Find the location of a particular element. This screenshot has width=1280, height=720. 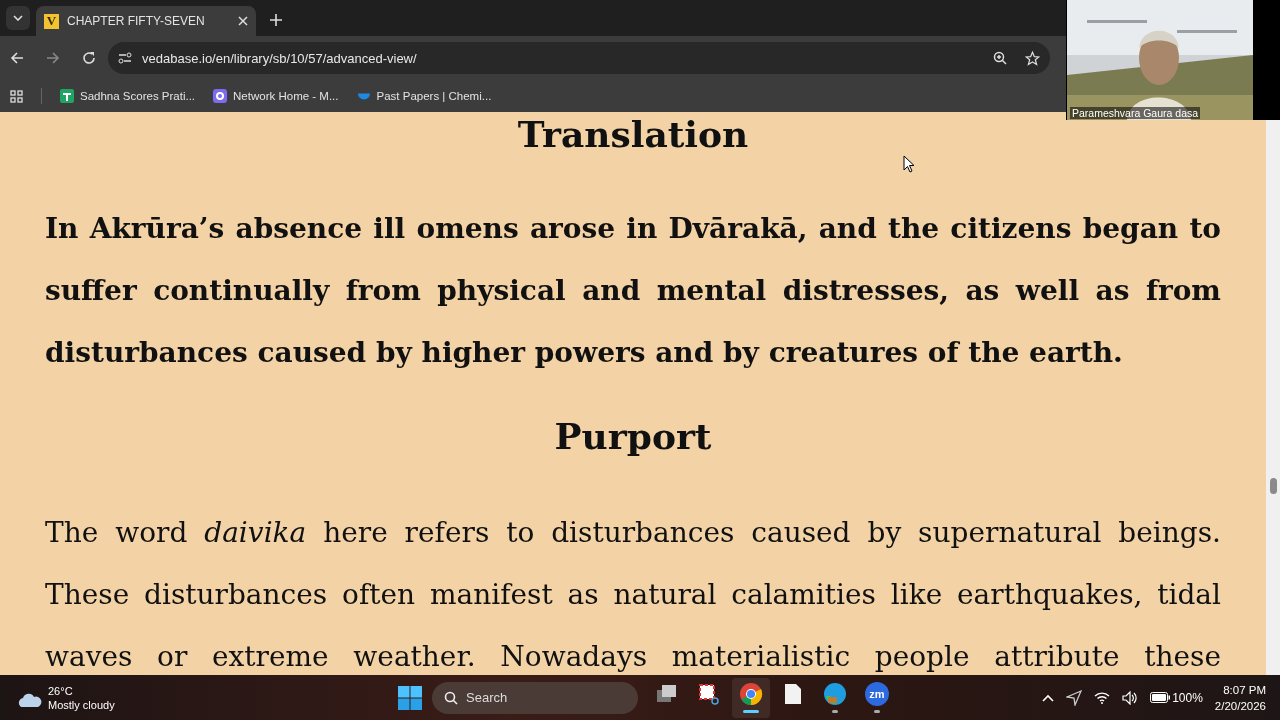

volume-icon is located at coordinates (1130, 697).